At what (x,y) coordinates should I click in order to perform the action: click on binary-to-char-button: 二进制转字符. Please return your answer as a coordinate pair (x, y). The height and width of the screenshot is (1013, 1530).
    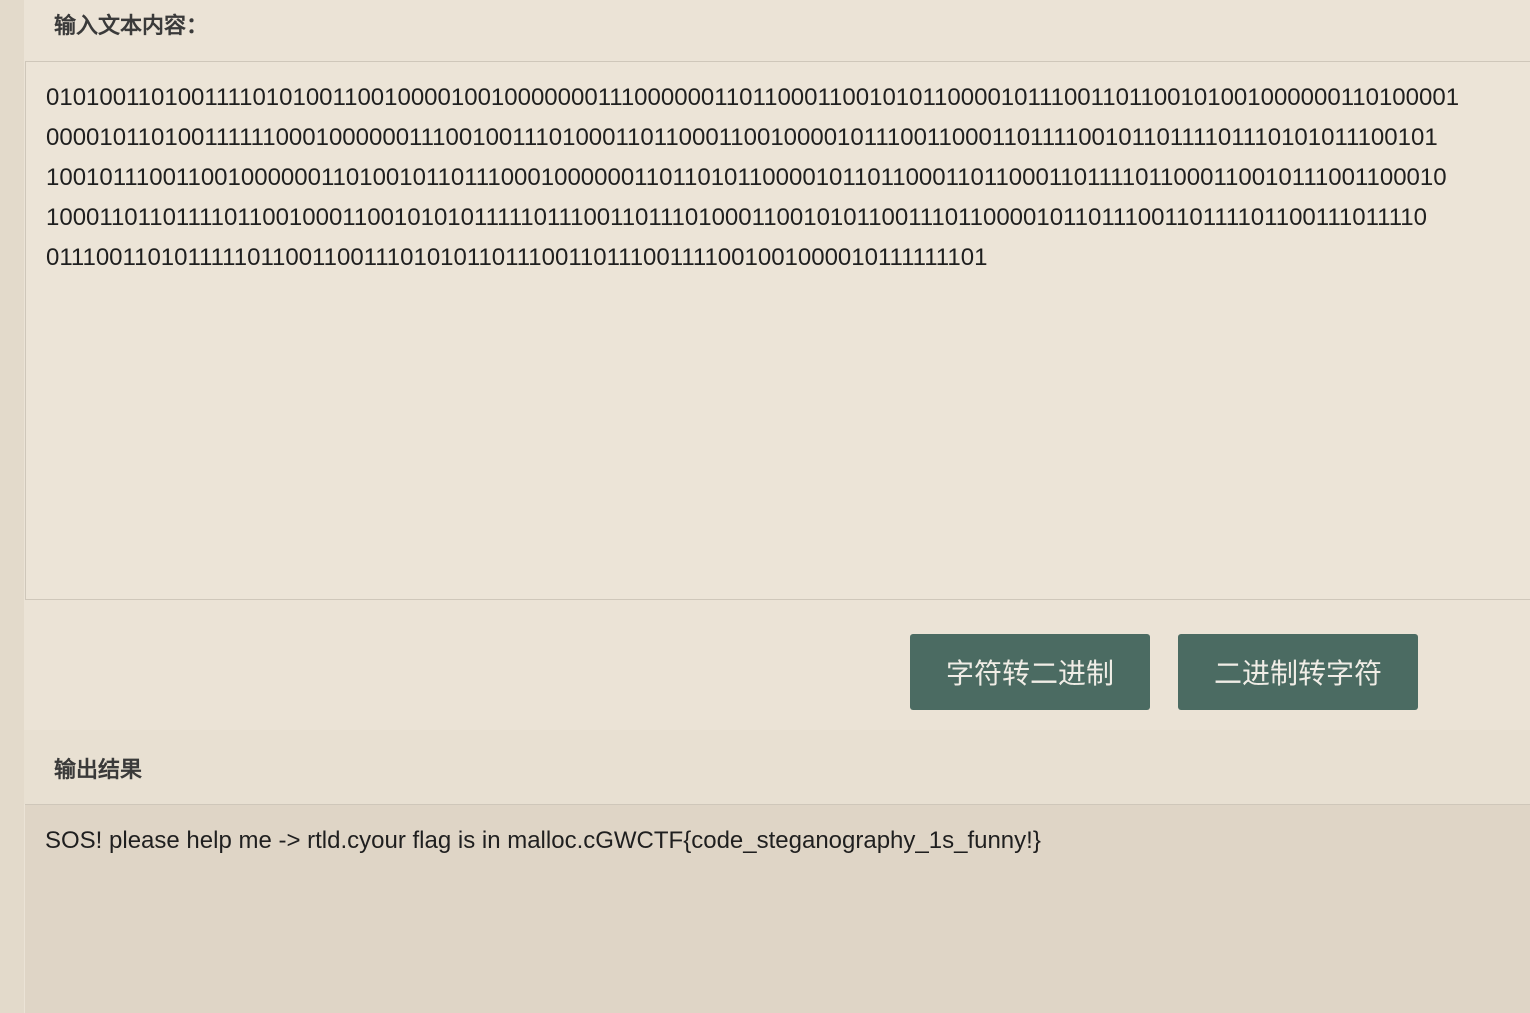
    Looking at the image, I should click on (1298, 672).